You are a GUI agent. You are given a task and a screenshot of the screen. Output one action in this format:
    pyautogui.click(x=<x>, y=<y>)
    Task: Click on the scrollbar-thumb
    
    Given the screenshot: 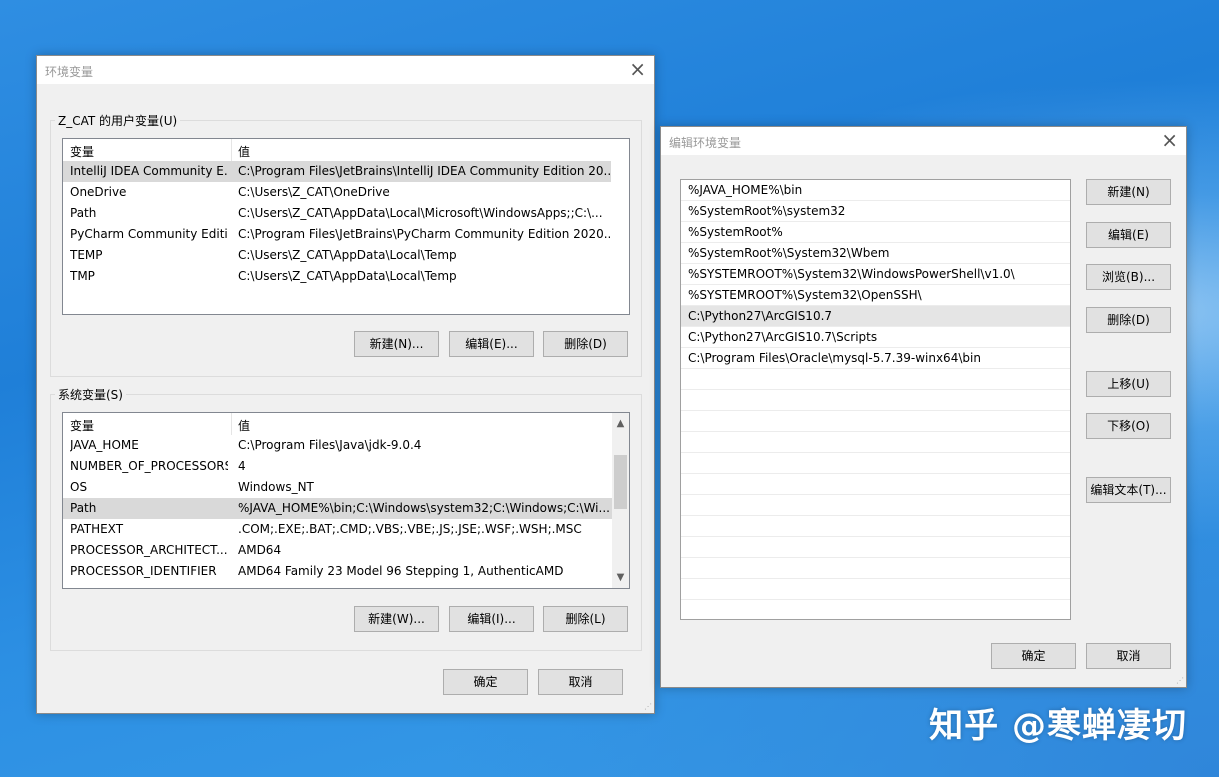 What is the action you would take?
    pyautogui.click(x=620, y=482)
    